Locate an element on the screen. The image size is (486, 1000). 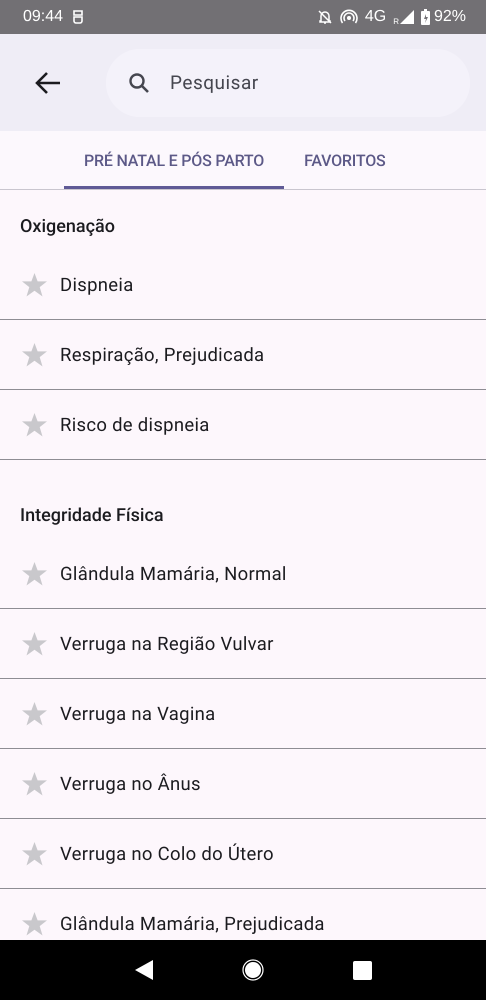
hotspot-icon is located at coordinates (349, 17).